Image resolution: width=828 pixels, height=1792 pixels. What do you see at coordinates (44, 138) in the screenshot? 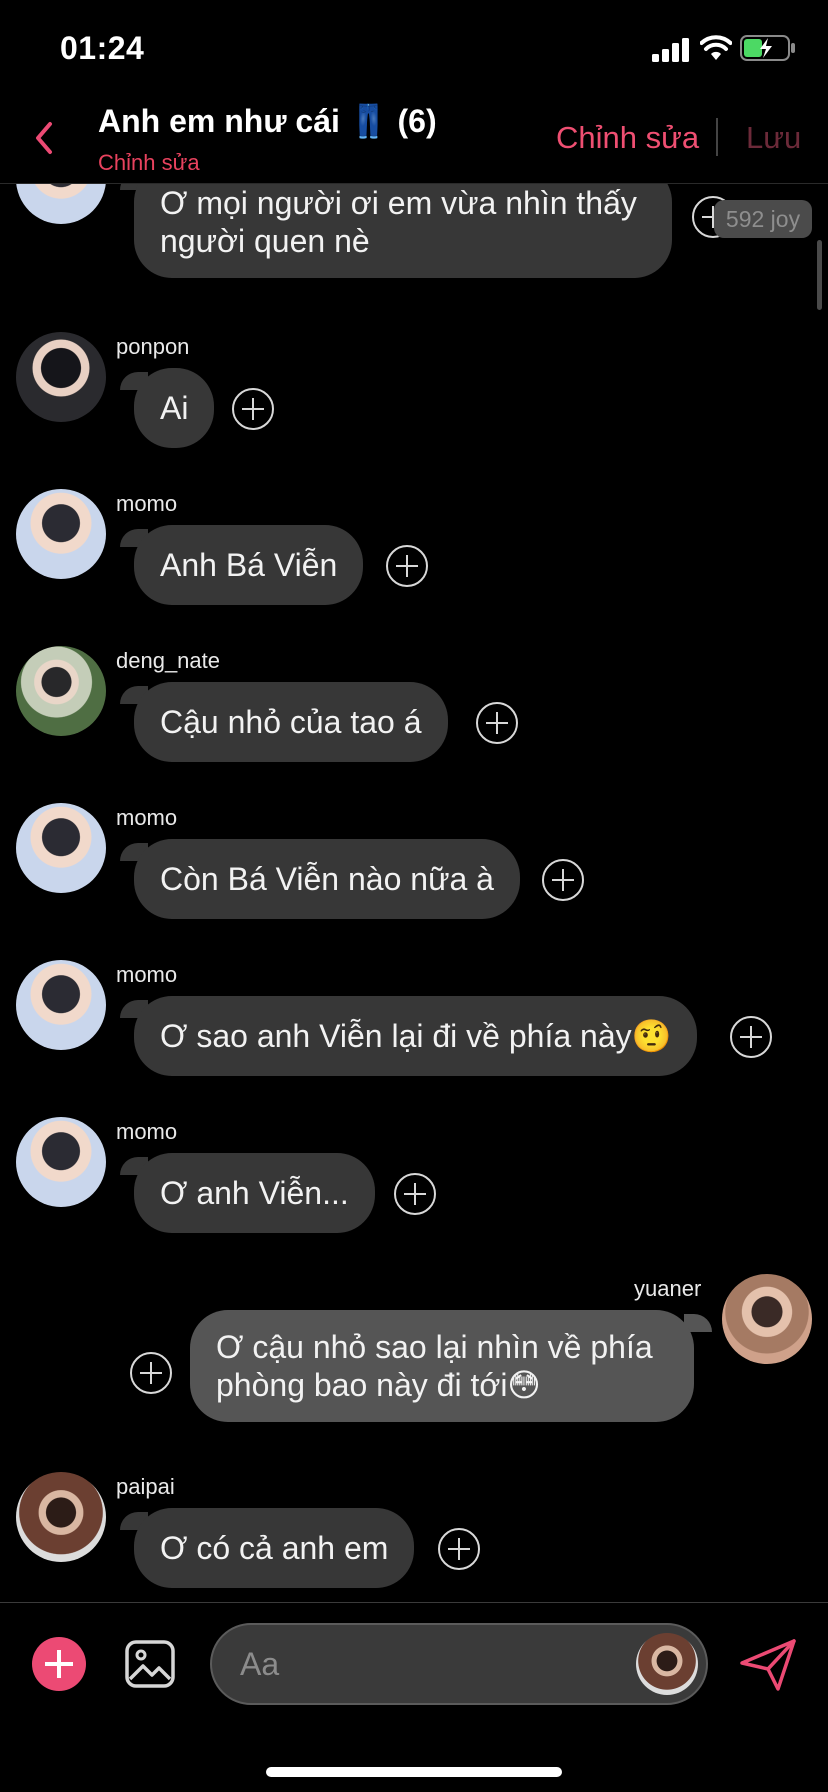
I see `chevron-left-icon` at bounding box center [44, 138].